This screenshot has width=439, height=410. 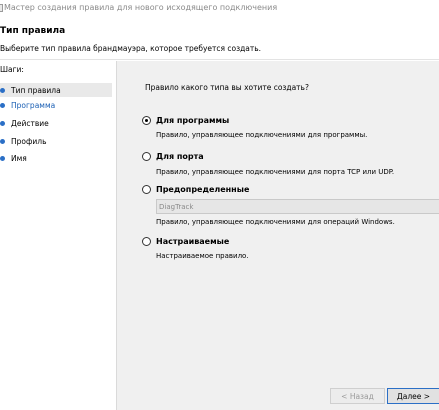 I want to click on next-button: Далее >, so click(x=413, y=396).